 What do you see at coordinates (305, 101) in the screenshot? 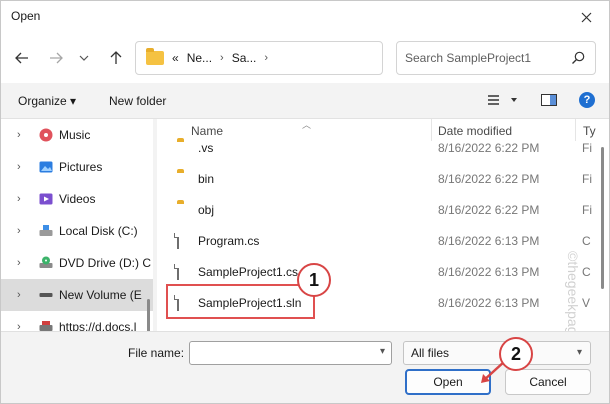
I see `command-bar: Organize ▾ New folder ?` at bounding box center [305, 101].